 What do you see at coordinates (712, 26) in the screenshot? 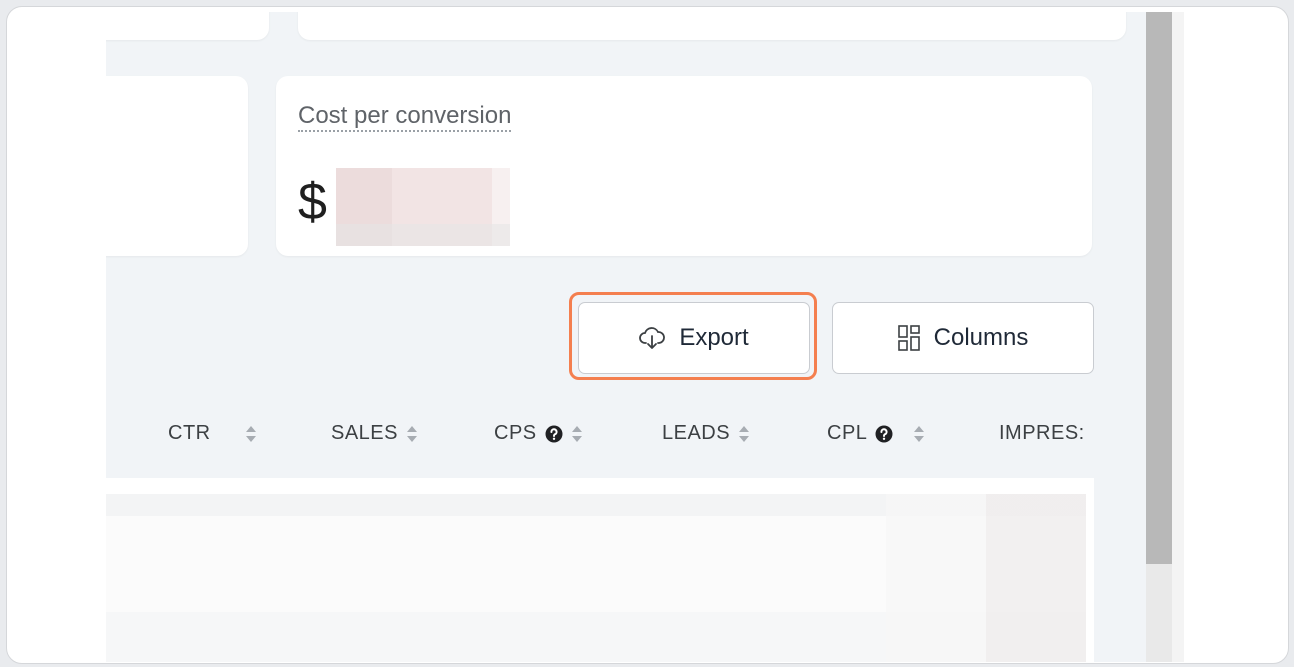
I see `metric-card-top-right` at bounding box center [712, 26].